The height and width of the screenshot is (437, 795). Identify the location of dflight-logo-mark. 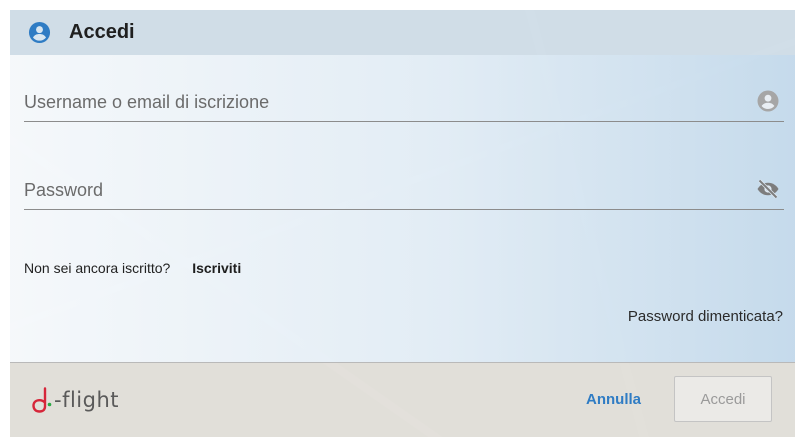
(42, 400).